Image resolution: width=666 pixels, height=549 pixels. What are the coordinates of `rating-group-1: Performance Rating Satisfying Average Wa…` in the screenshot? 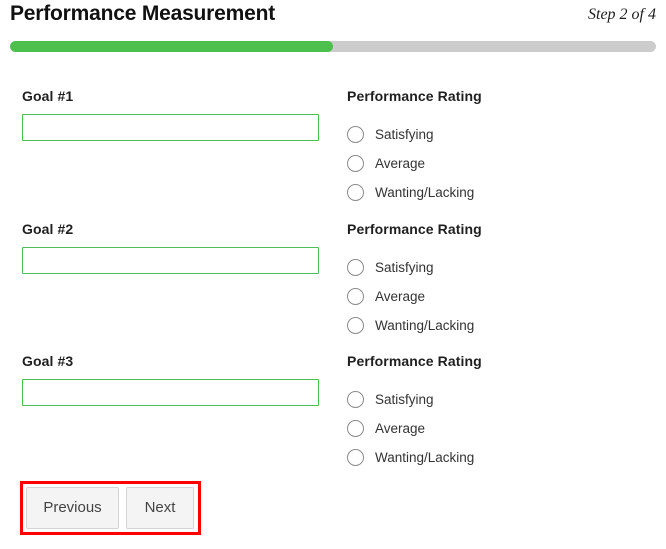 It's located at (497, 147).